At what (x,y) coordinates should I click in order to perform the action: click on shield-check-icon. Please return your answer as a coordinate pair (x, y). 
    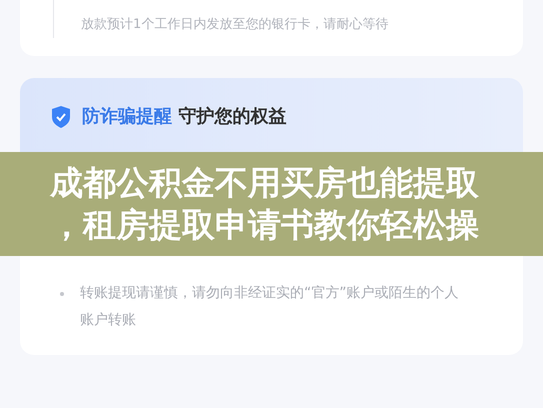
    Looking at the image, I should click on (61, 117).